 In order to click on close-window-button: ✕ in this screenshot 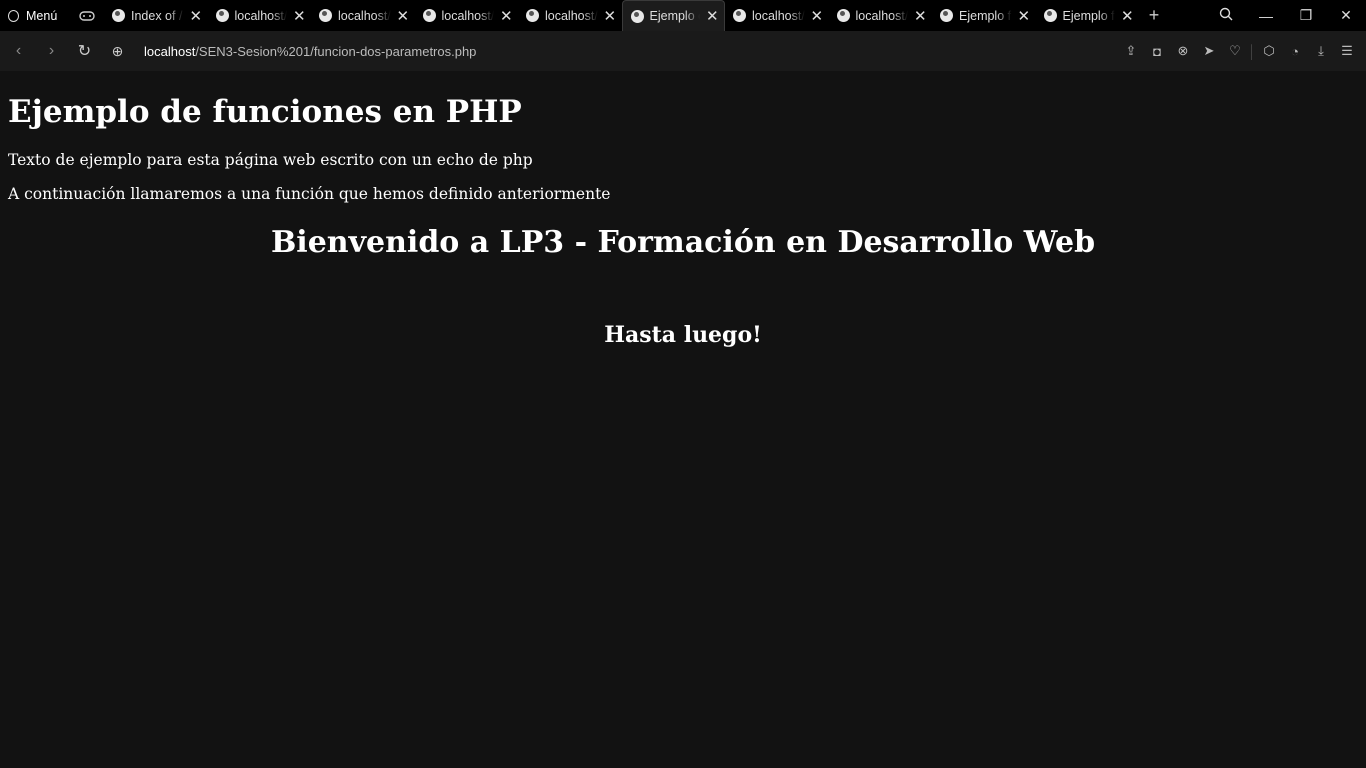, I will do `click(1346, 15)`.